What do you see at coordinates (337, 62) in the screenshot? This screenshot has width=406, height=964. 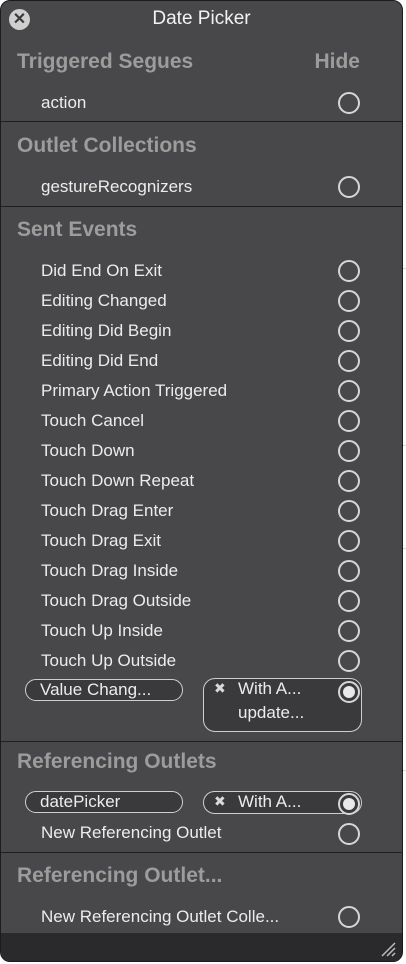 I see `hide-button: Hide` at bounding box center [337, 62].